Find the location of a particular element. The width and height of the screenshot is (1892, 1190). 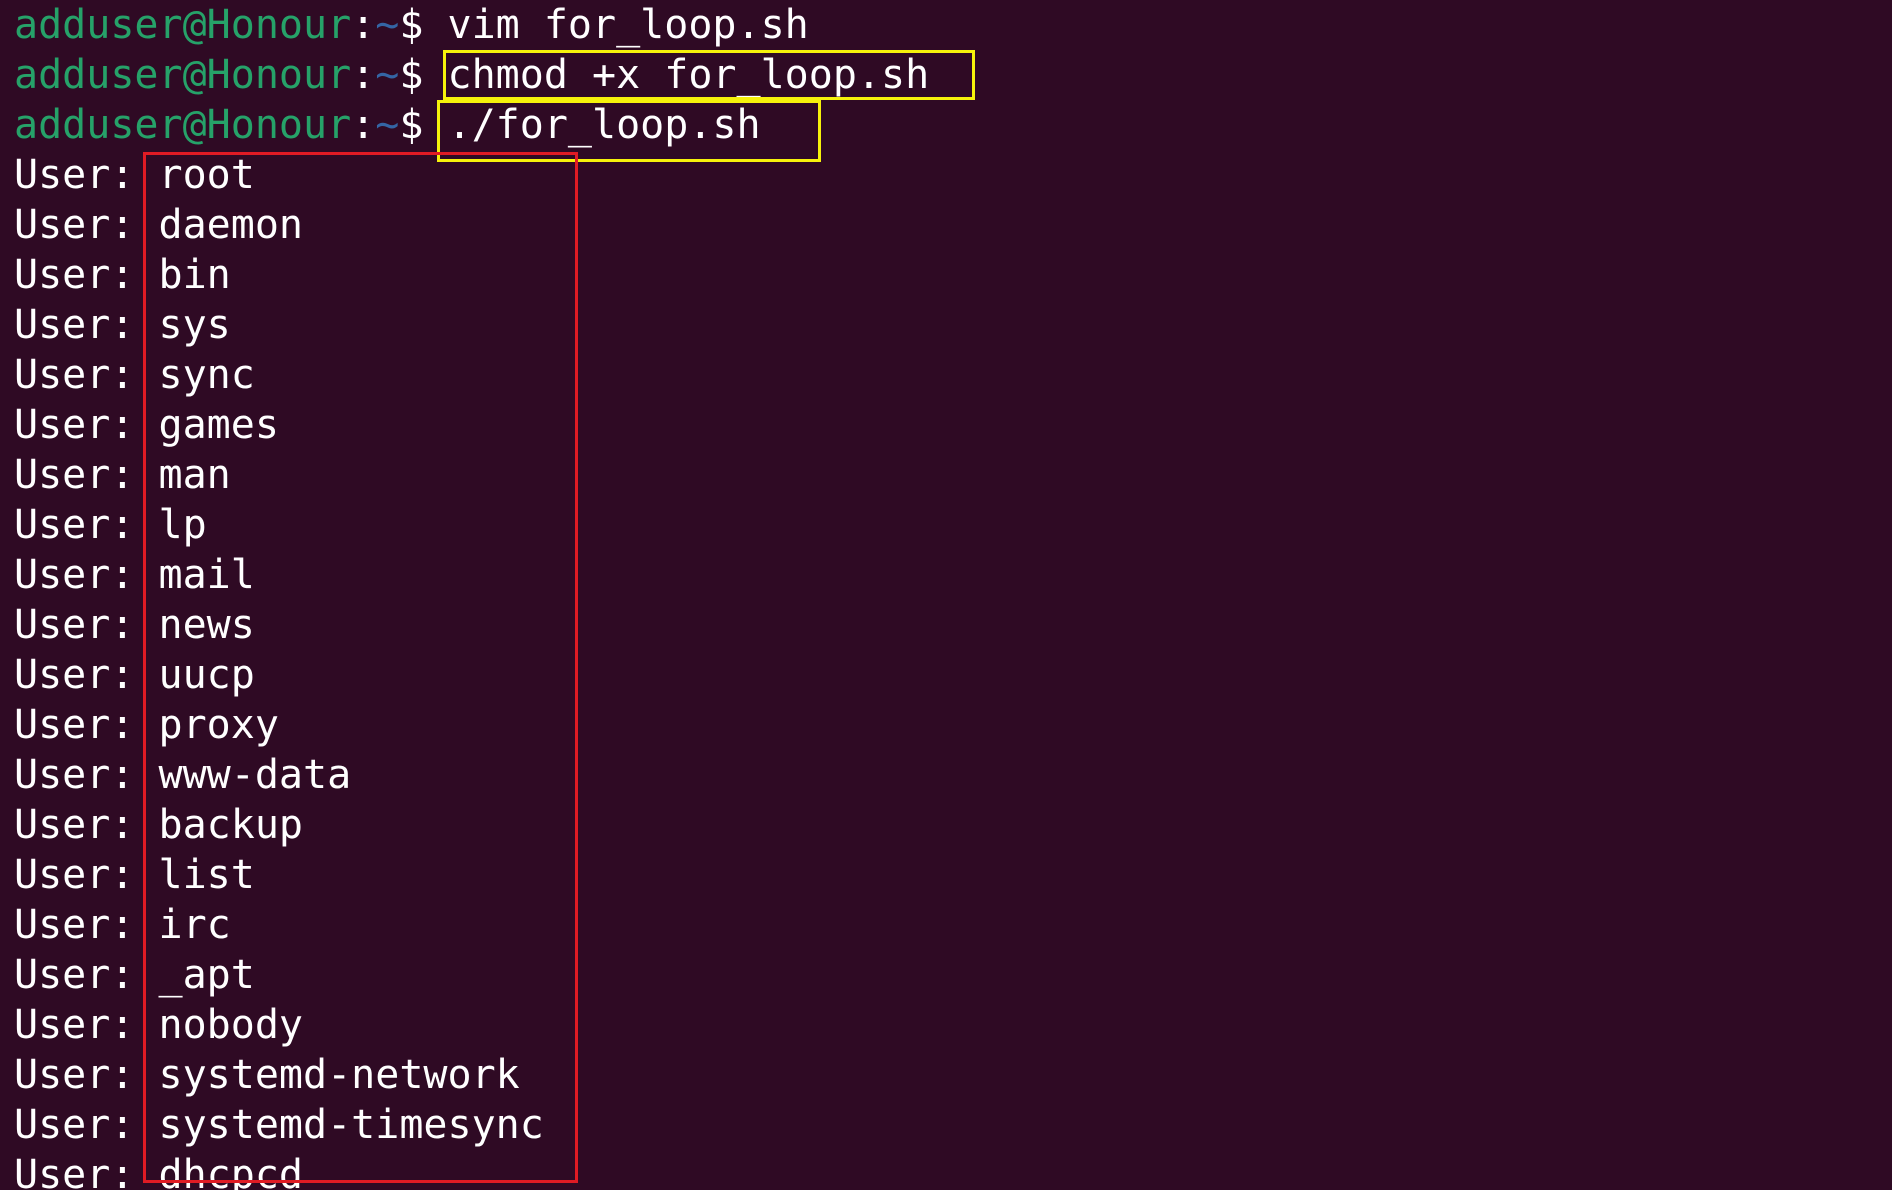

command-text: vim for_loop.sh is located at coordinates (628, 25).